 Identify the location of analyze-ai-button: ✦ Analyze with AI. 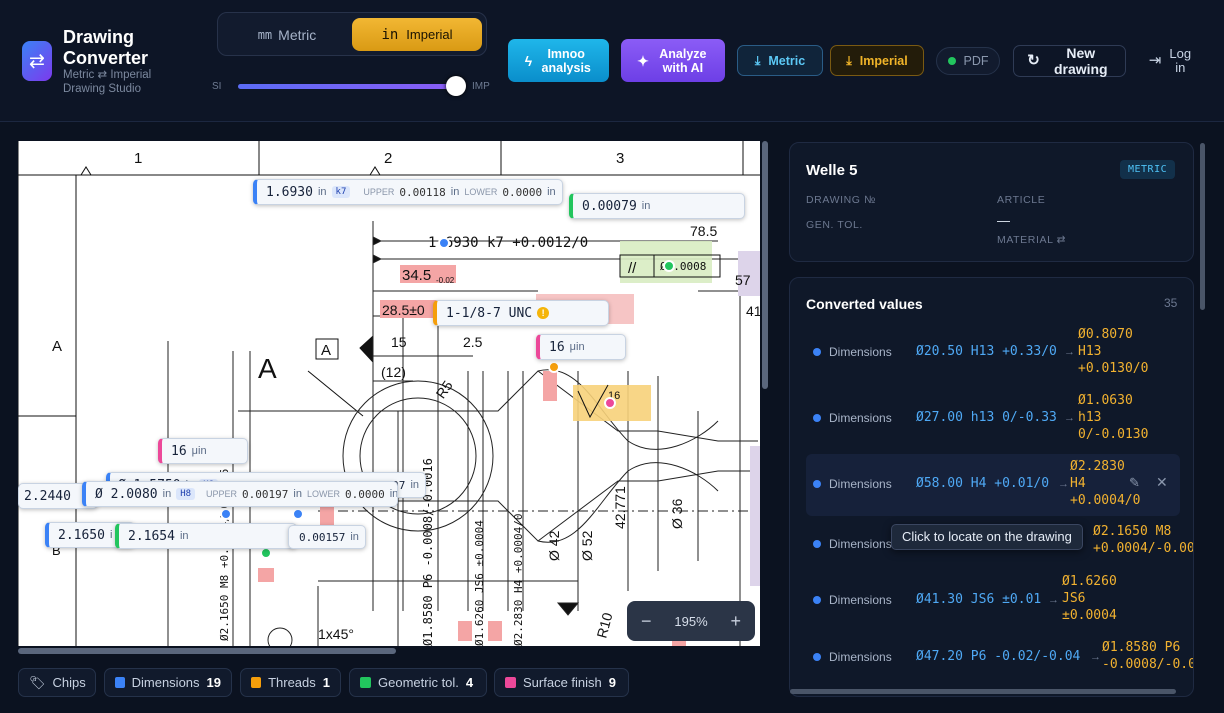
(673, 60).